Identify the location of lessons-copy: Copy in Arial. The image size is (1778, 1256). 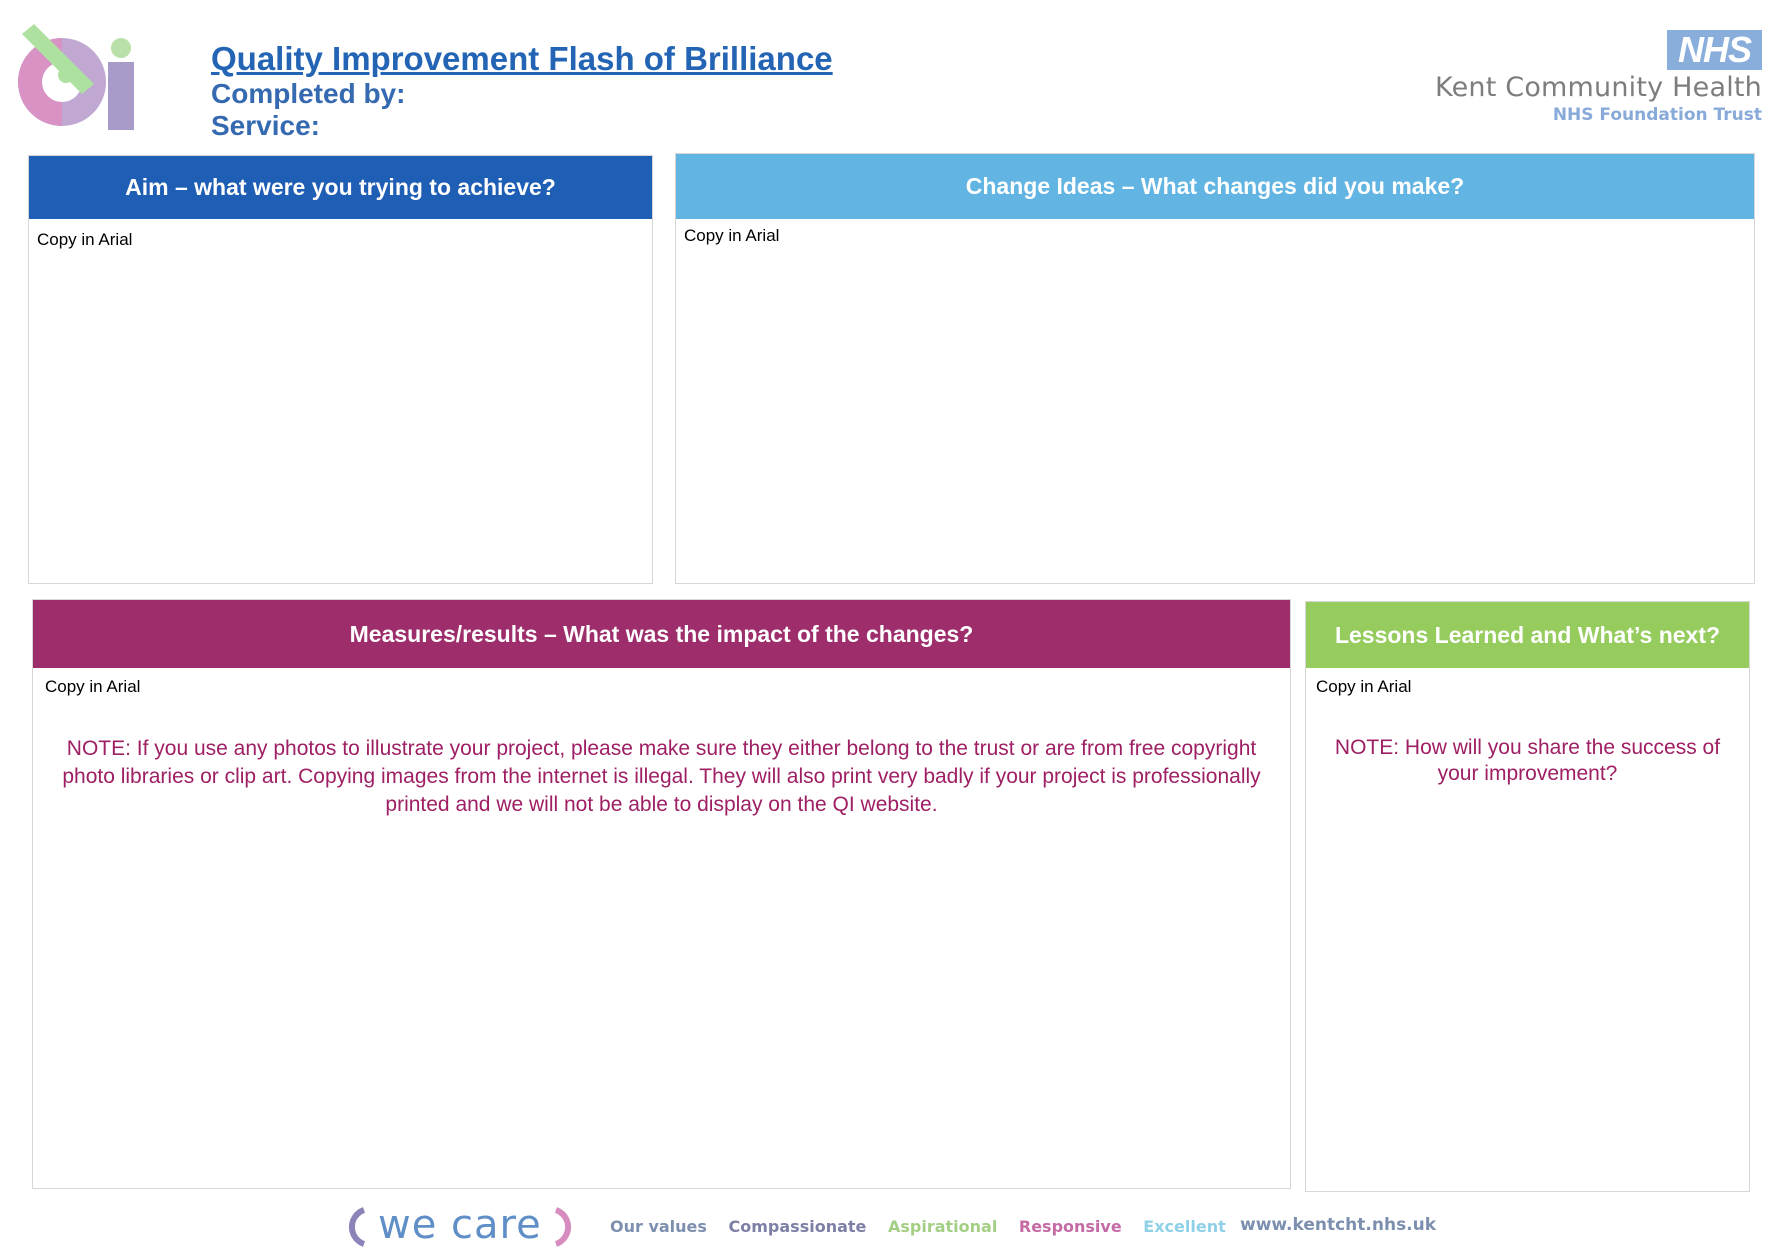
(1363, 687).